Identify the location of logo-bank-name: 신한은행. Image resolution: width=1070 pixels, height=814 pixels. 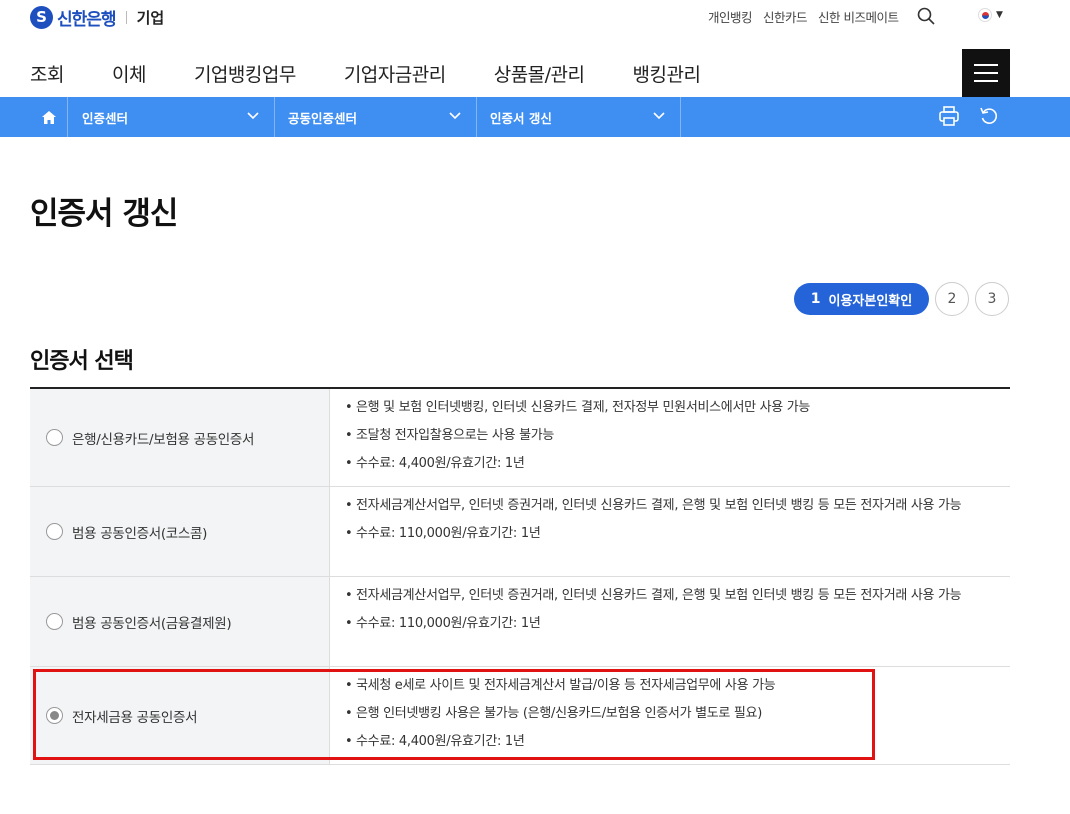
(87, 19).